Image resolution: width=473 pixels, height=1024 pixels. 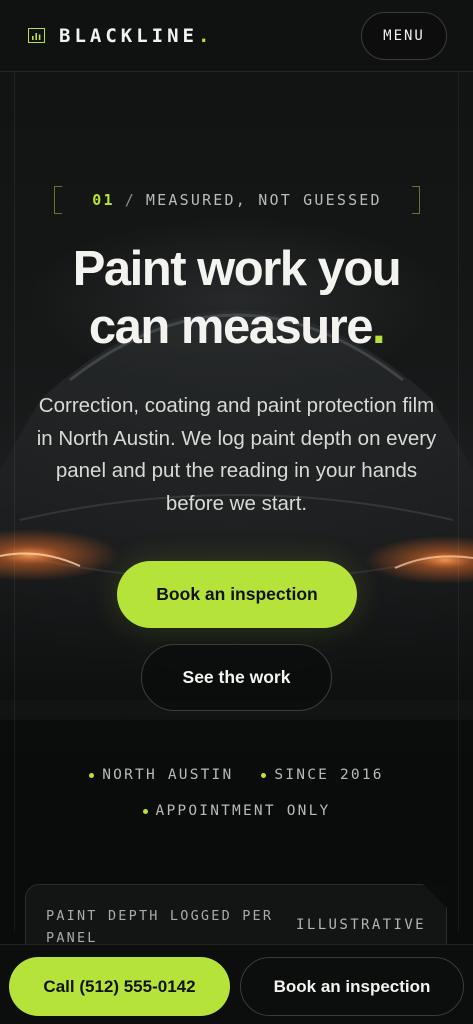 What do you see at coordinates (236, 36) in the screenshot?
I see `site-header: BLACKLINE. MENU` at bounding box center [236, 36].